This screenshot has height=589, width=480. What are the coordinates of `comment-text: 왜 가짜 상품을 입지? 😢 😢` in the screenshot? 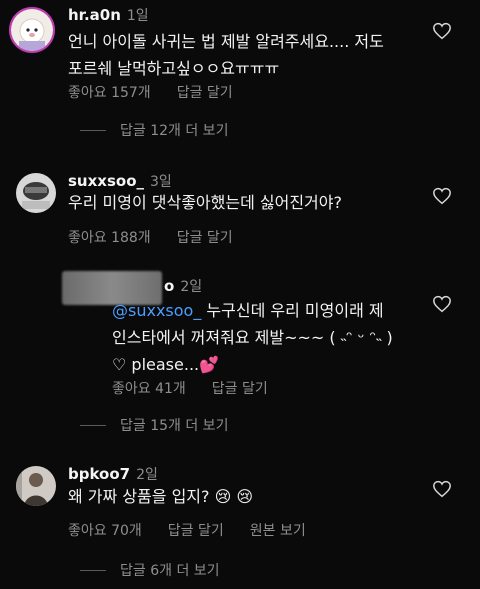 It's located at (161, 496).